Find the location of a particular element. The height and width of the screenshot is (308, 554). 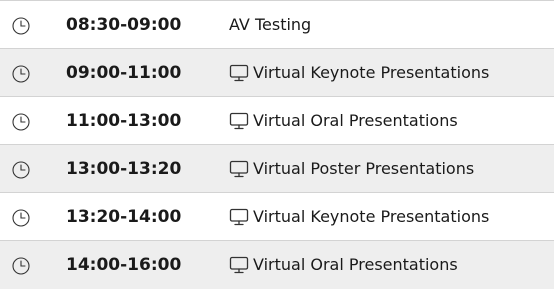

session-title: Virtual Poster Presentations is located at coordinates (364, 168).